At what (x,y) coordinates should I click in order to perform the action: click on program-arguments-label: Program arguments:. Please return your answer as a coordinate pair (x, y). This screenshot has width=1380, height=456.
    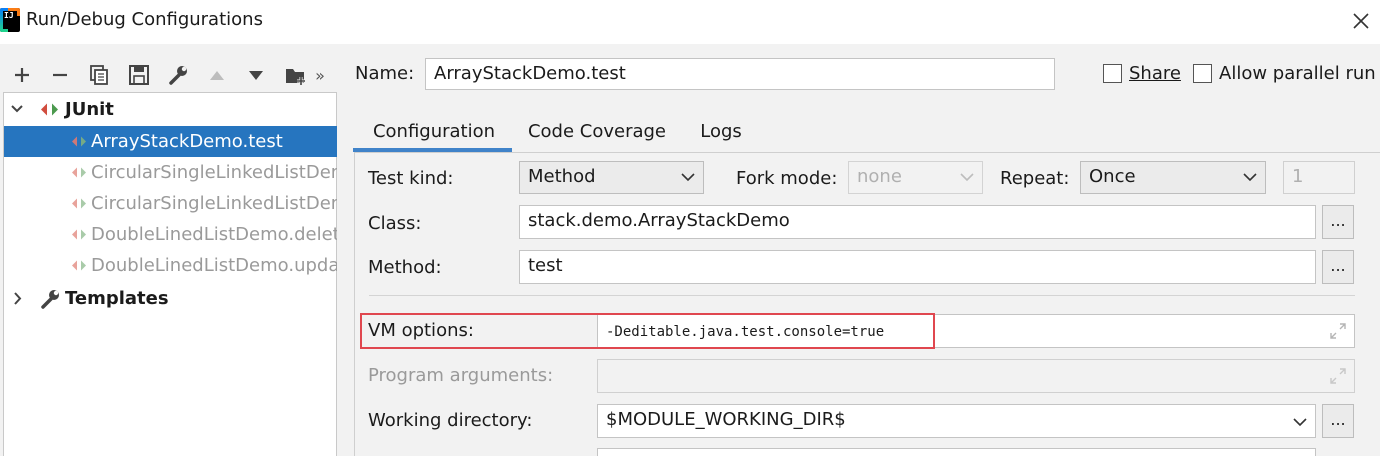
    Looking at the image, I should click on (461, 375).